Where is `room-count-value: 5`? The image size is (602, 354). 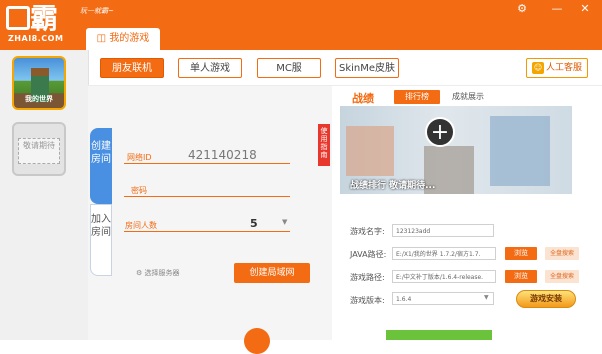
room-count-value: 5 is located at coordinates (254, 223).